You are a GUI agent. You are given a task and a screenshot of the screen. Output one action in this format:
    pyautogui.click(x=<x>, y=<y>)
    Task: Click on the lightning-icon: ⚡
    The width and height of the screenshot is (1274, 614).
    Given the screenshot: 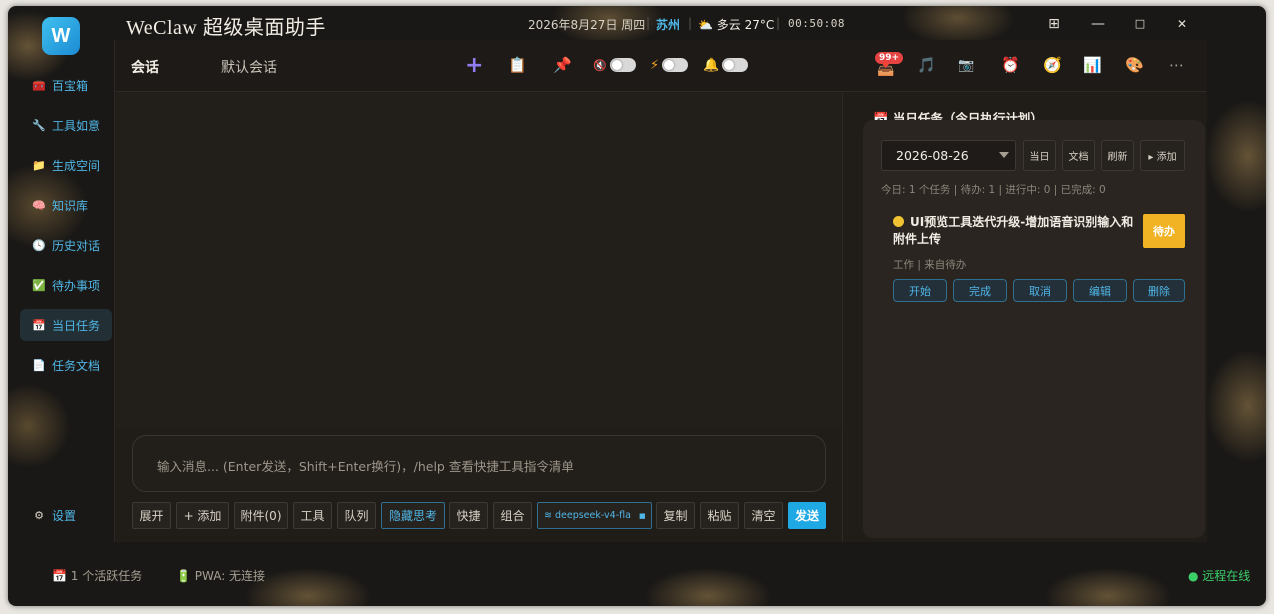 What is the action you would take?
    pyautogui.click(x=655, y=65)
    